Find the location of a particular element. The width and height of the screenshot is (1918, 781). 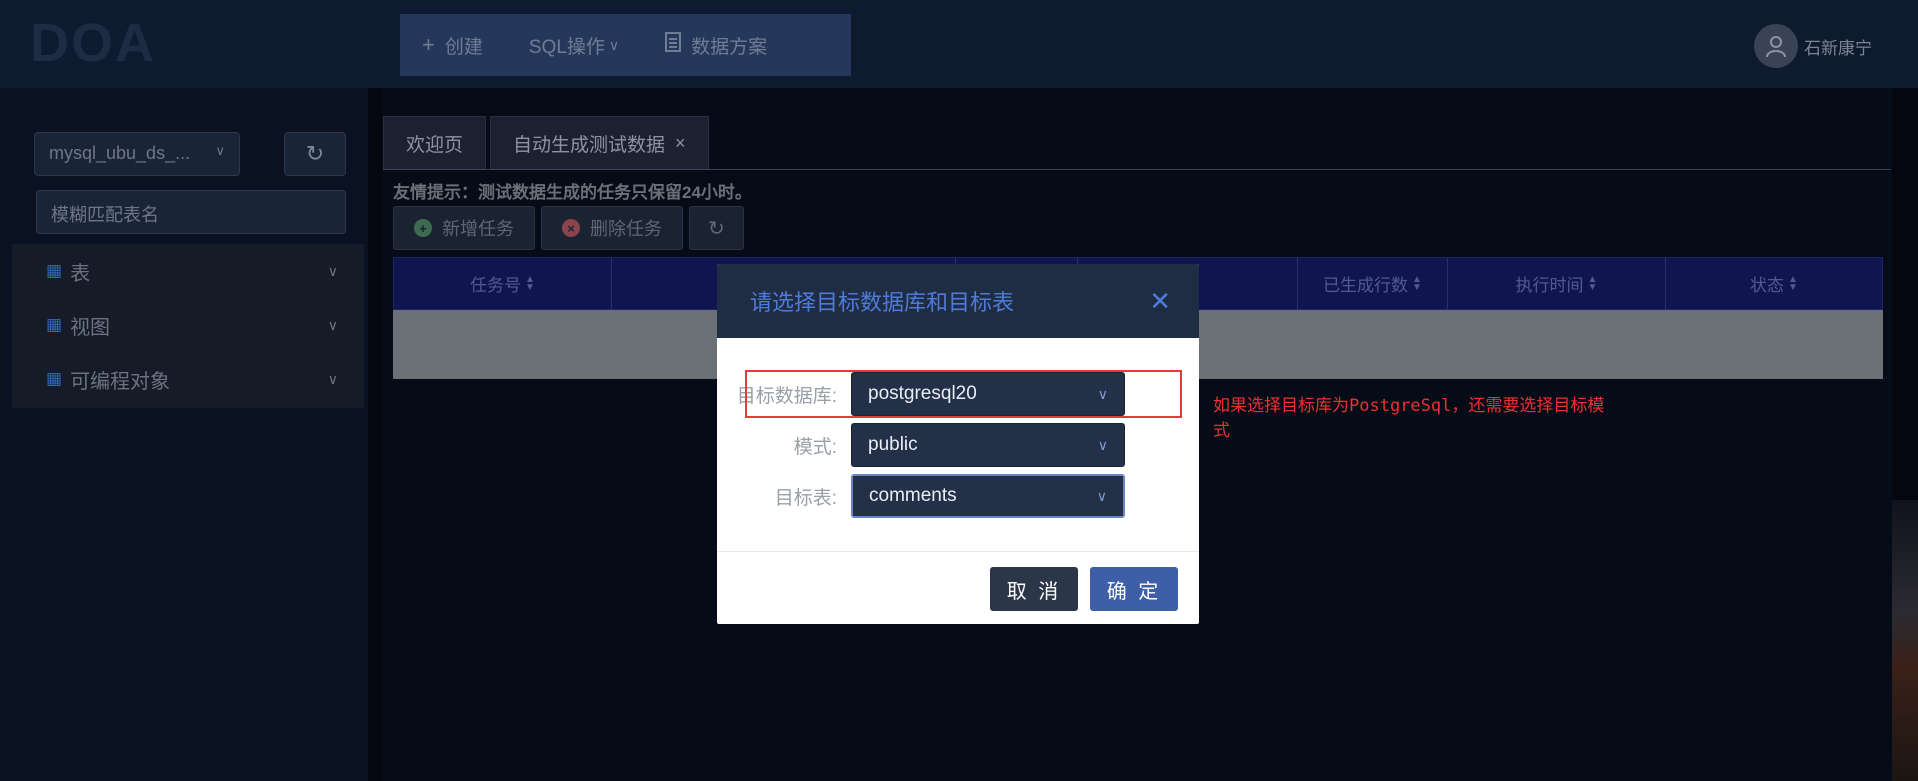

highlight-box is located at coordinates (963, 394).